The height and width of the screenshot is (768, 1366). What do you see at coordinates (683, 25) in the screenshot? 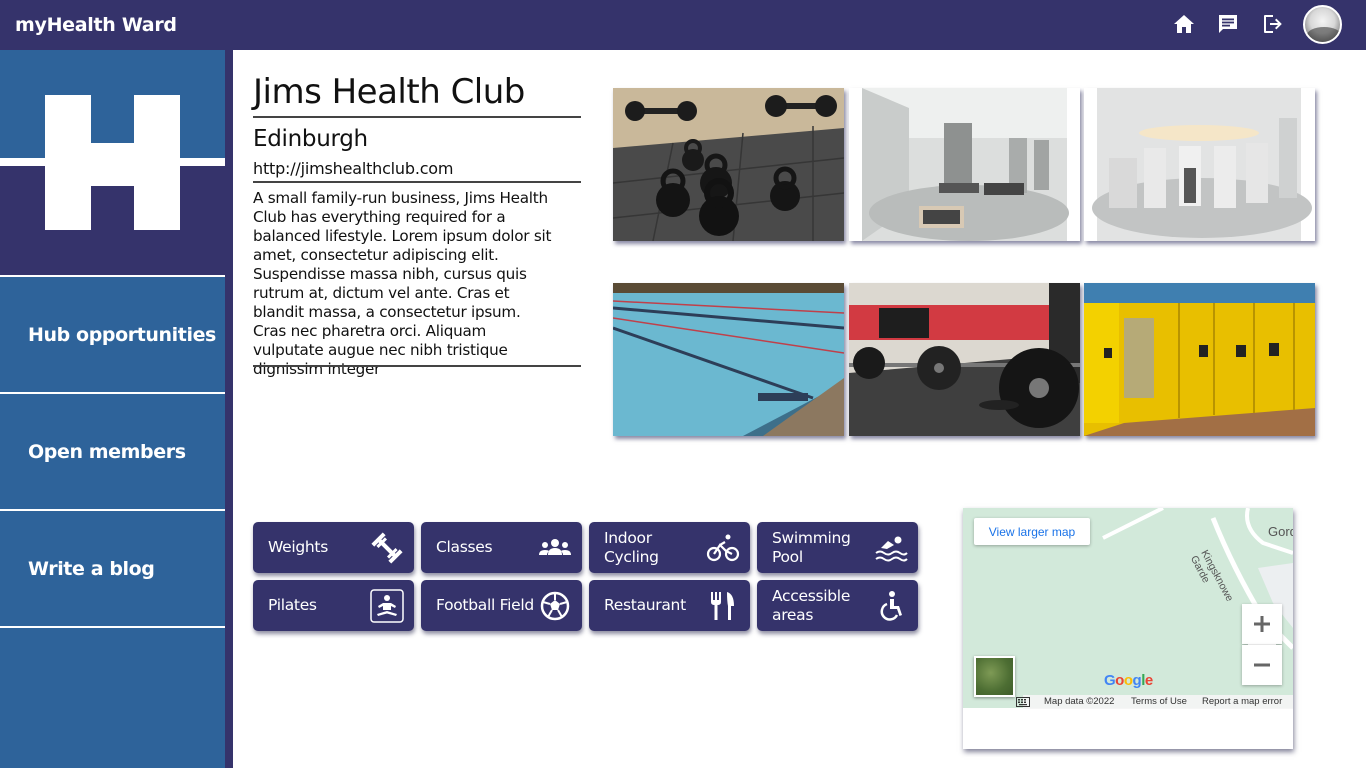
I see `top-bar: myHealth Ward` at bounding box center [683, 25].